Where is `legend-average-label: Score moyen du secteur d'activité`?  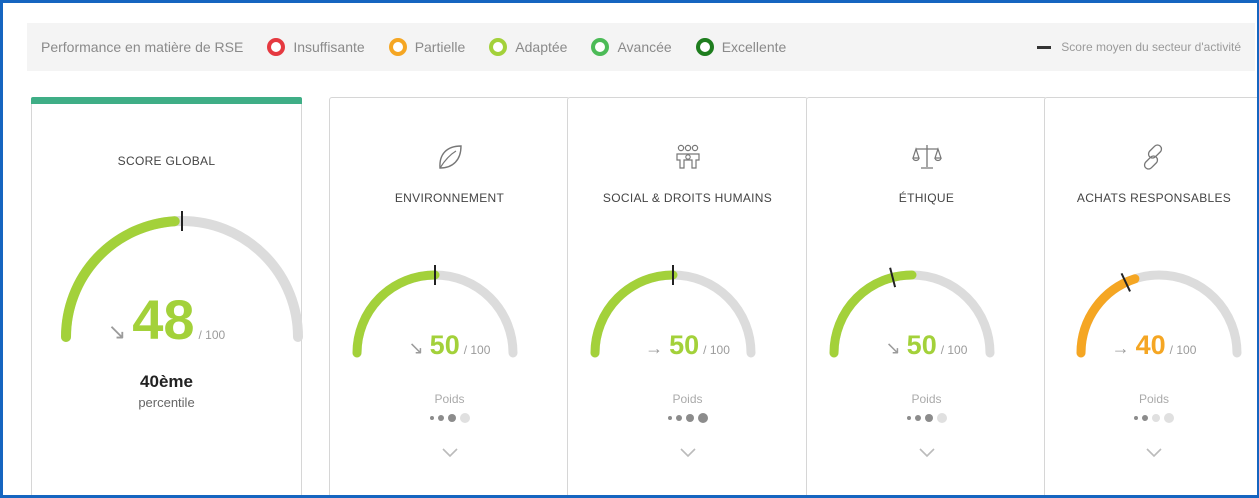
legend-average-label: Score moyen du secteur d'activité is located at coordinates (1151, 47).